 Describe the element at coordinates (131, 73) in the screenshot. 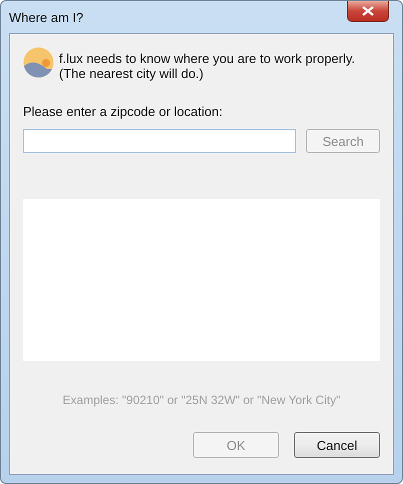

I see `message-text: (The nearest city will do.)` at that location.